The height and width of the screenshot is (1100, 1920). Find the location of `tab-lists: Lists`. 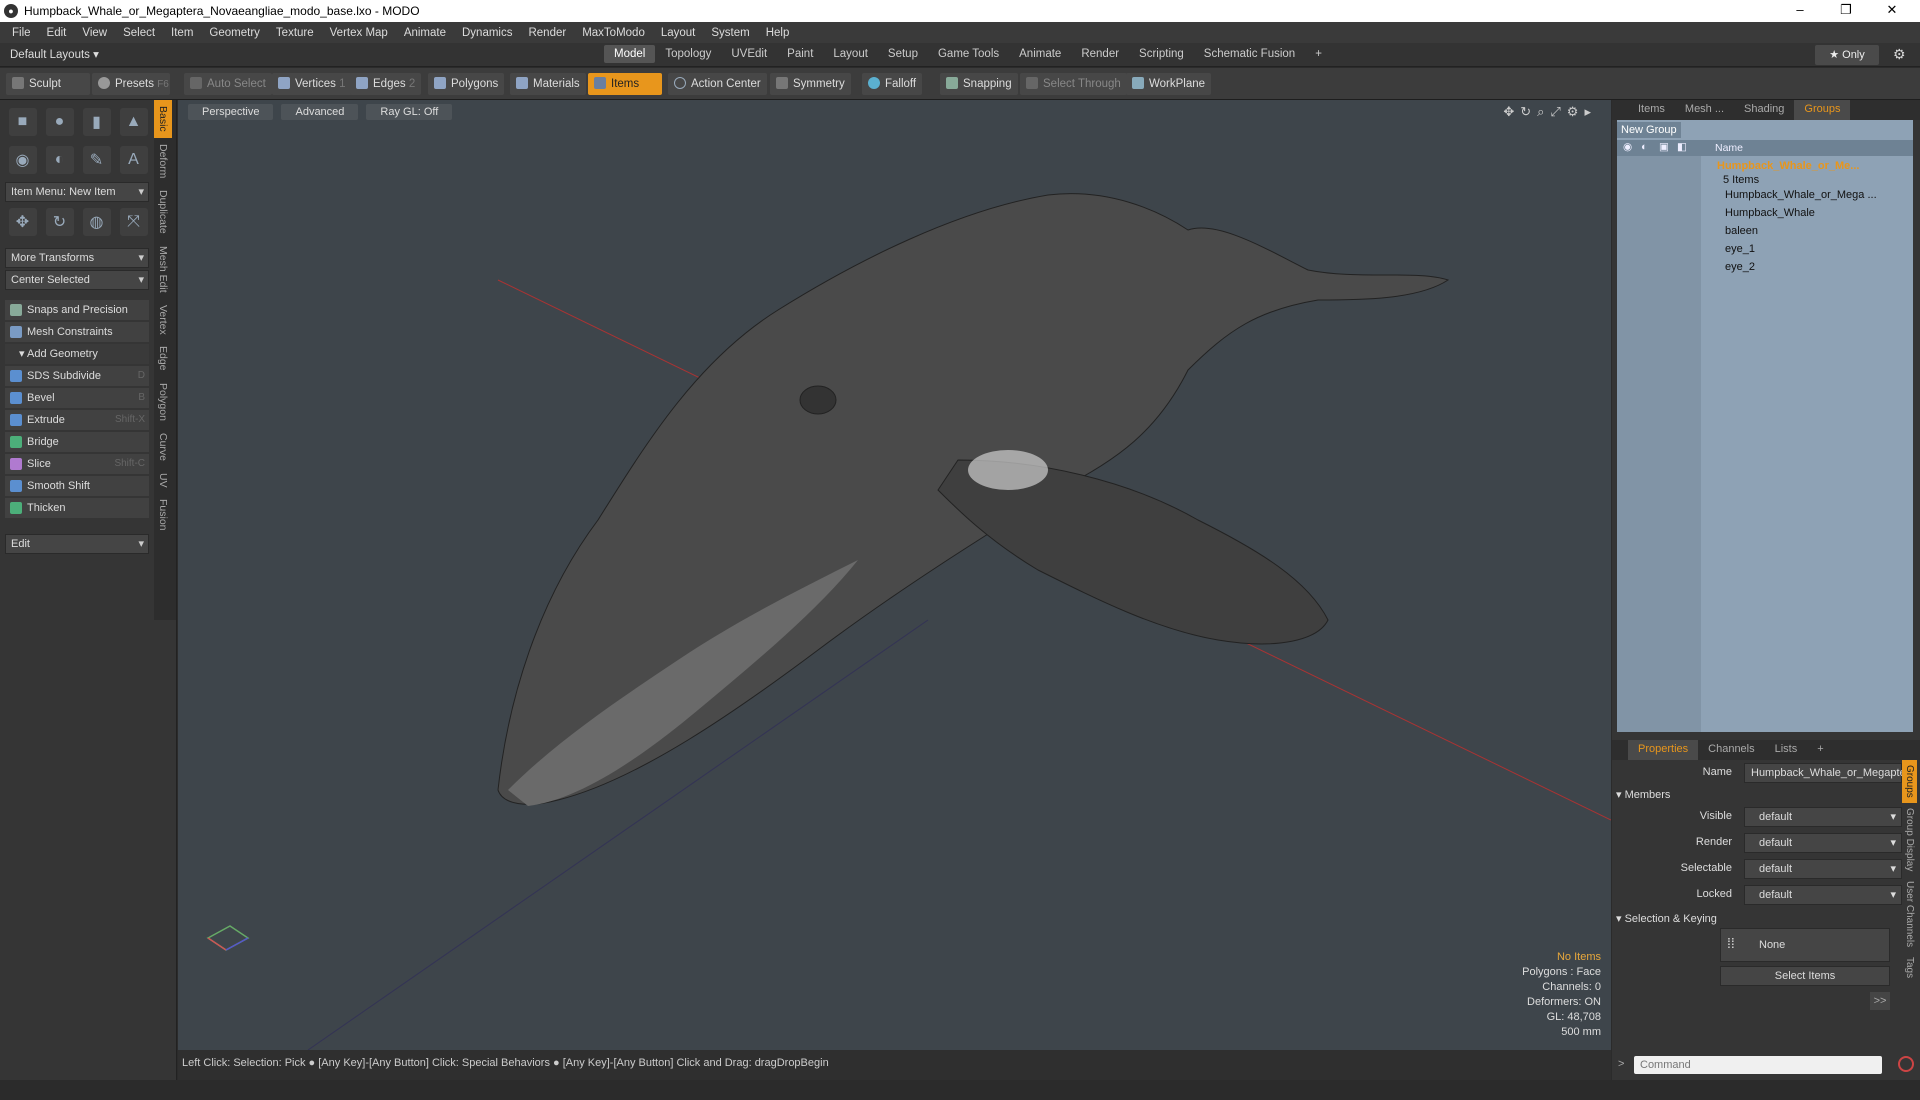

tab-lists: Lists is located at coordinates (1786, 750).